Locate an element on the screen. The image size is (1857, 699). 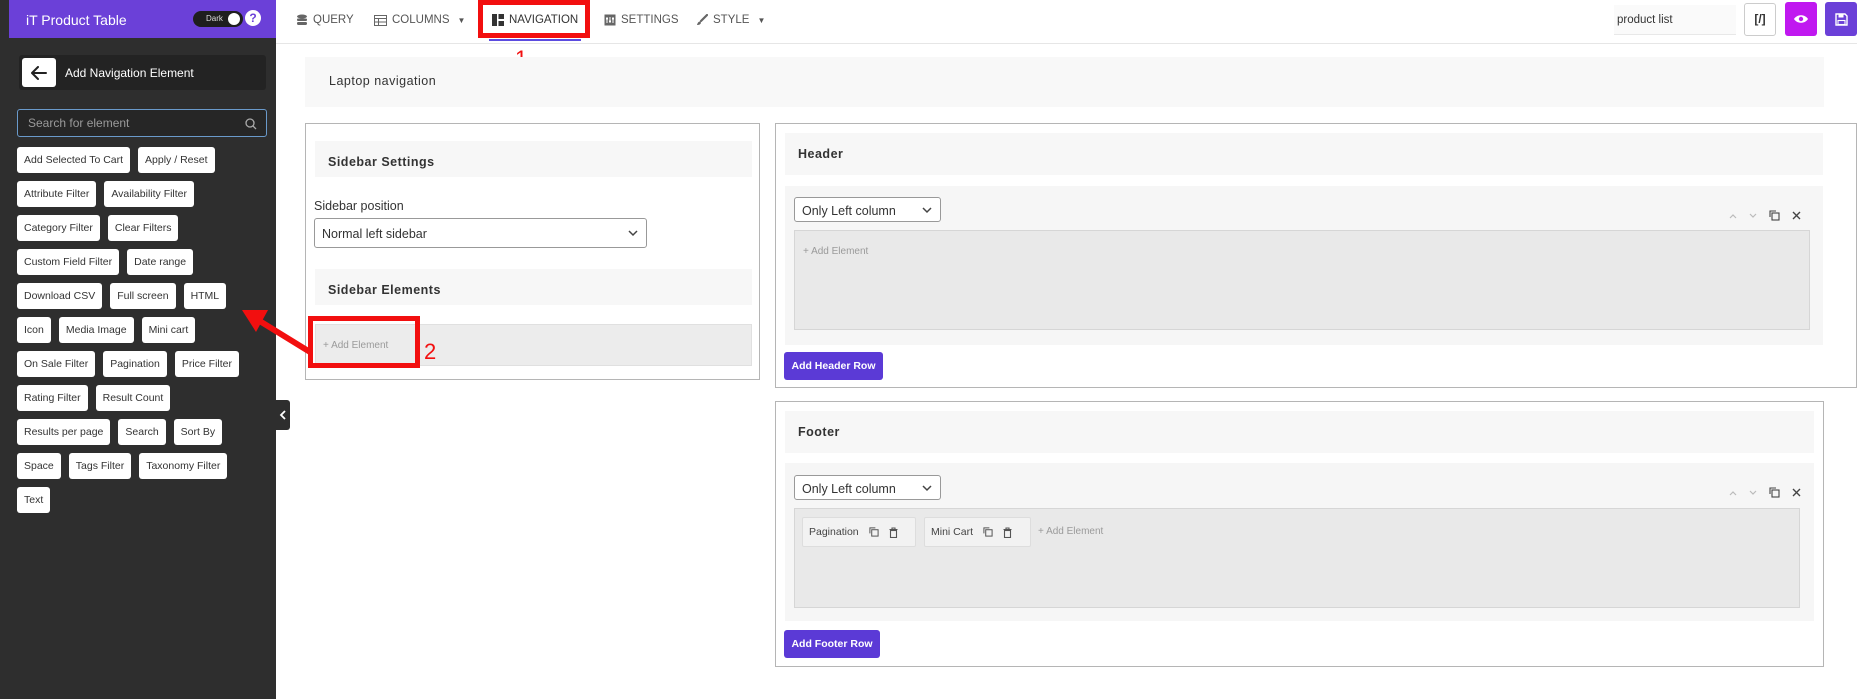
footer-section-header: Footer is located at coordinates (1299, 432).